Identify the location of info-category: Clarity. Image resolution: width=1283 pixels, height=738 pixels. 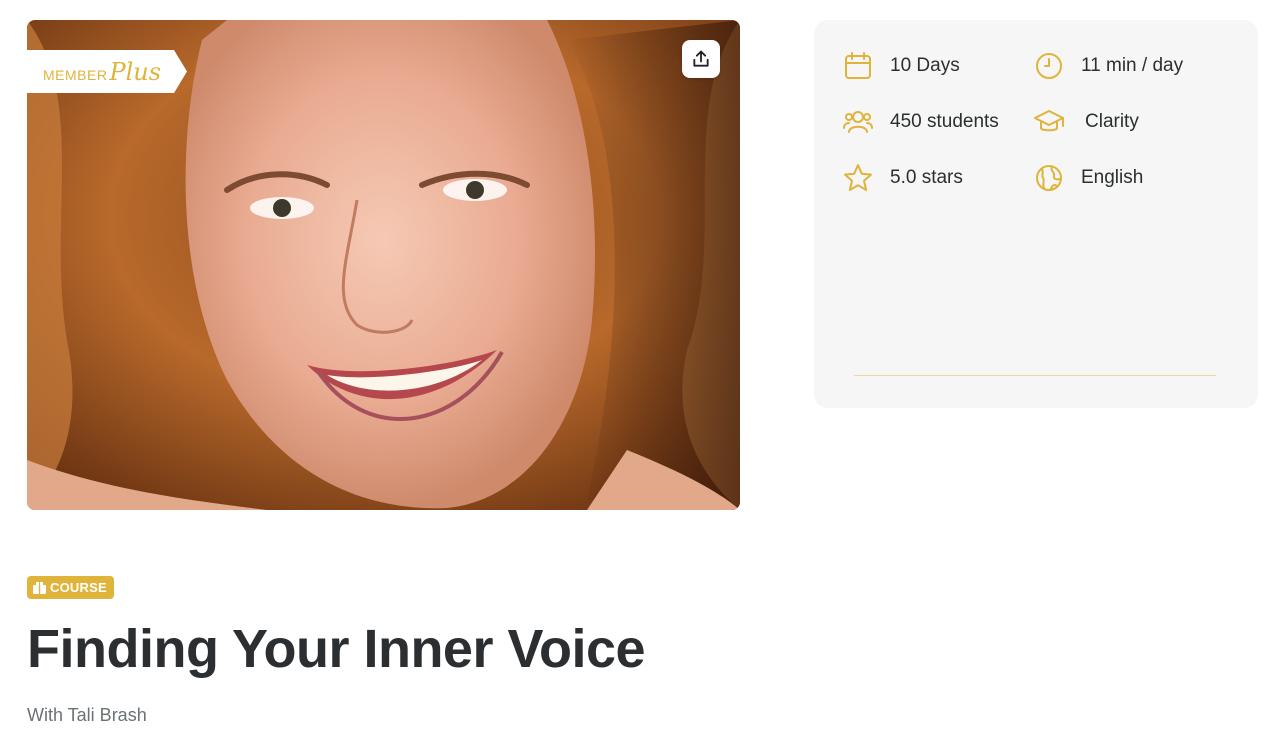
(1086, 122).